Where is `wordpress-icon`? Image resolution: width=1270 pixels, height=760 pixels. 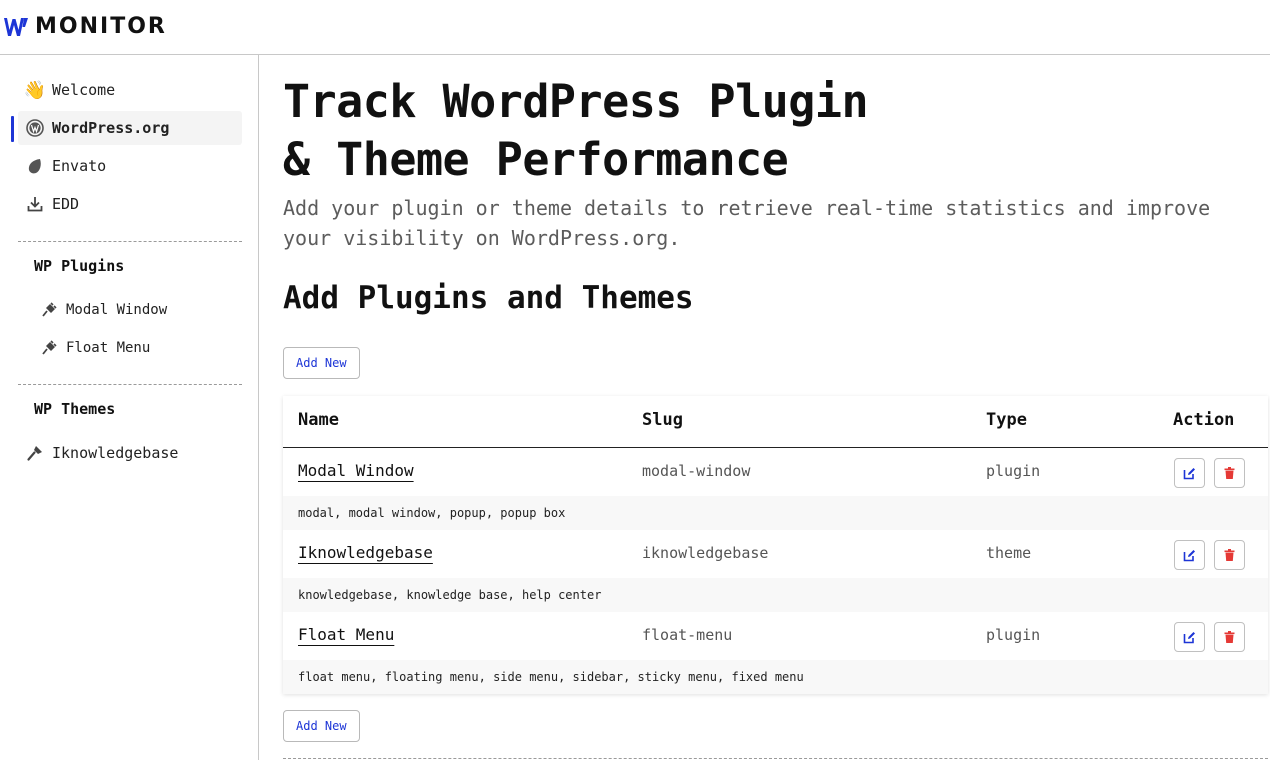
wordpress-icon is located at coordinates (35, 128).